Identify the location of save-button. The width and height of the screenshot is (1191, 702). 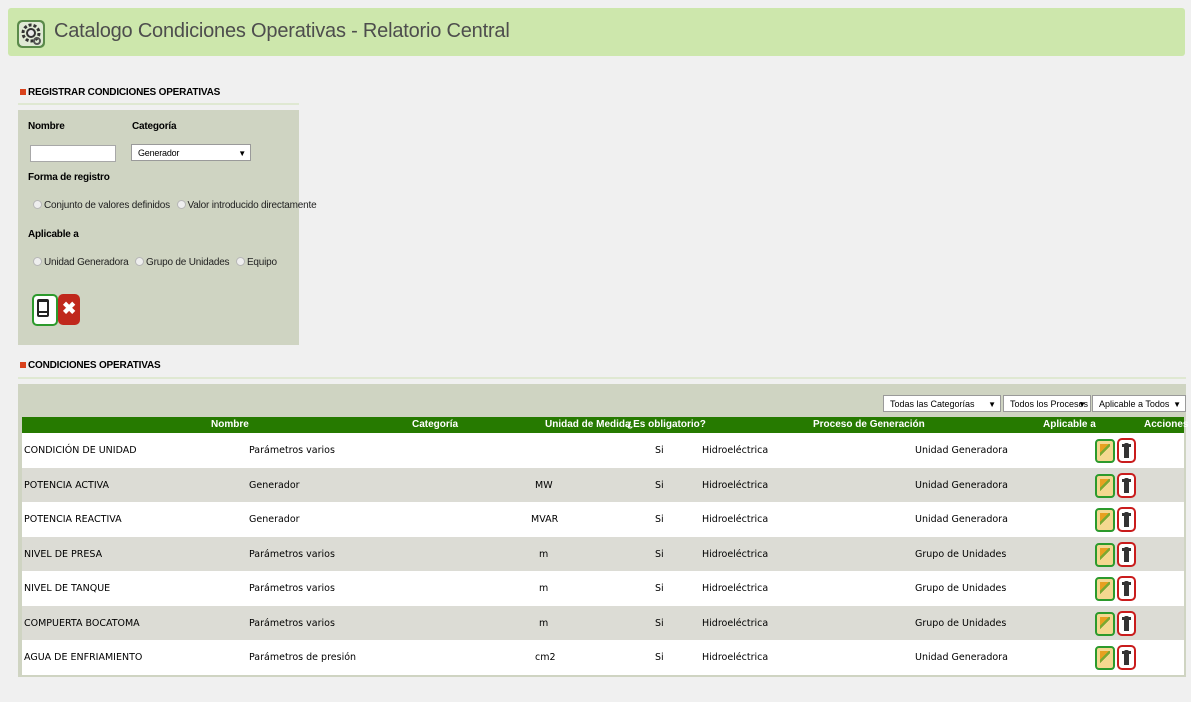
(45, 310).